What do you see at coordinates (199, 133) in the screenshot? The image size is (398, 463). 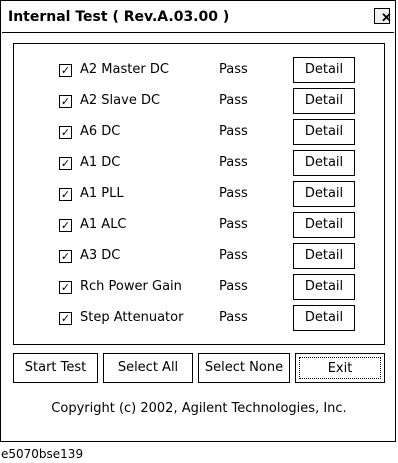 I see `test-row: ✓ A6 DC Pass Detail` at bounding box center [199, 133].